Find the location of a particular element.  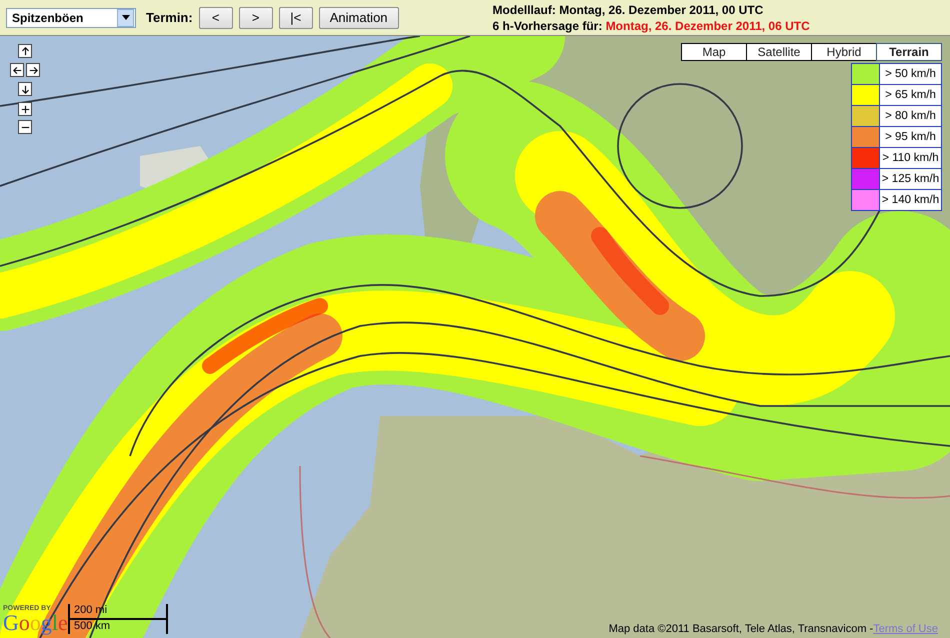

legend-label: > 80 km/h is located at coordinates (910, 116).